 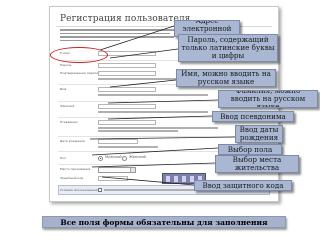 What do you see at coordinates (226, 78) in the screenshot?
I see `callout-name: Имя, можно вводить на русском языке` at bounding box center [226, 78].